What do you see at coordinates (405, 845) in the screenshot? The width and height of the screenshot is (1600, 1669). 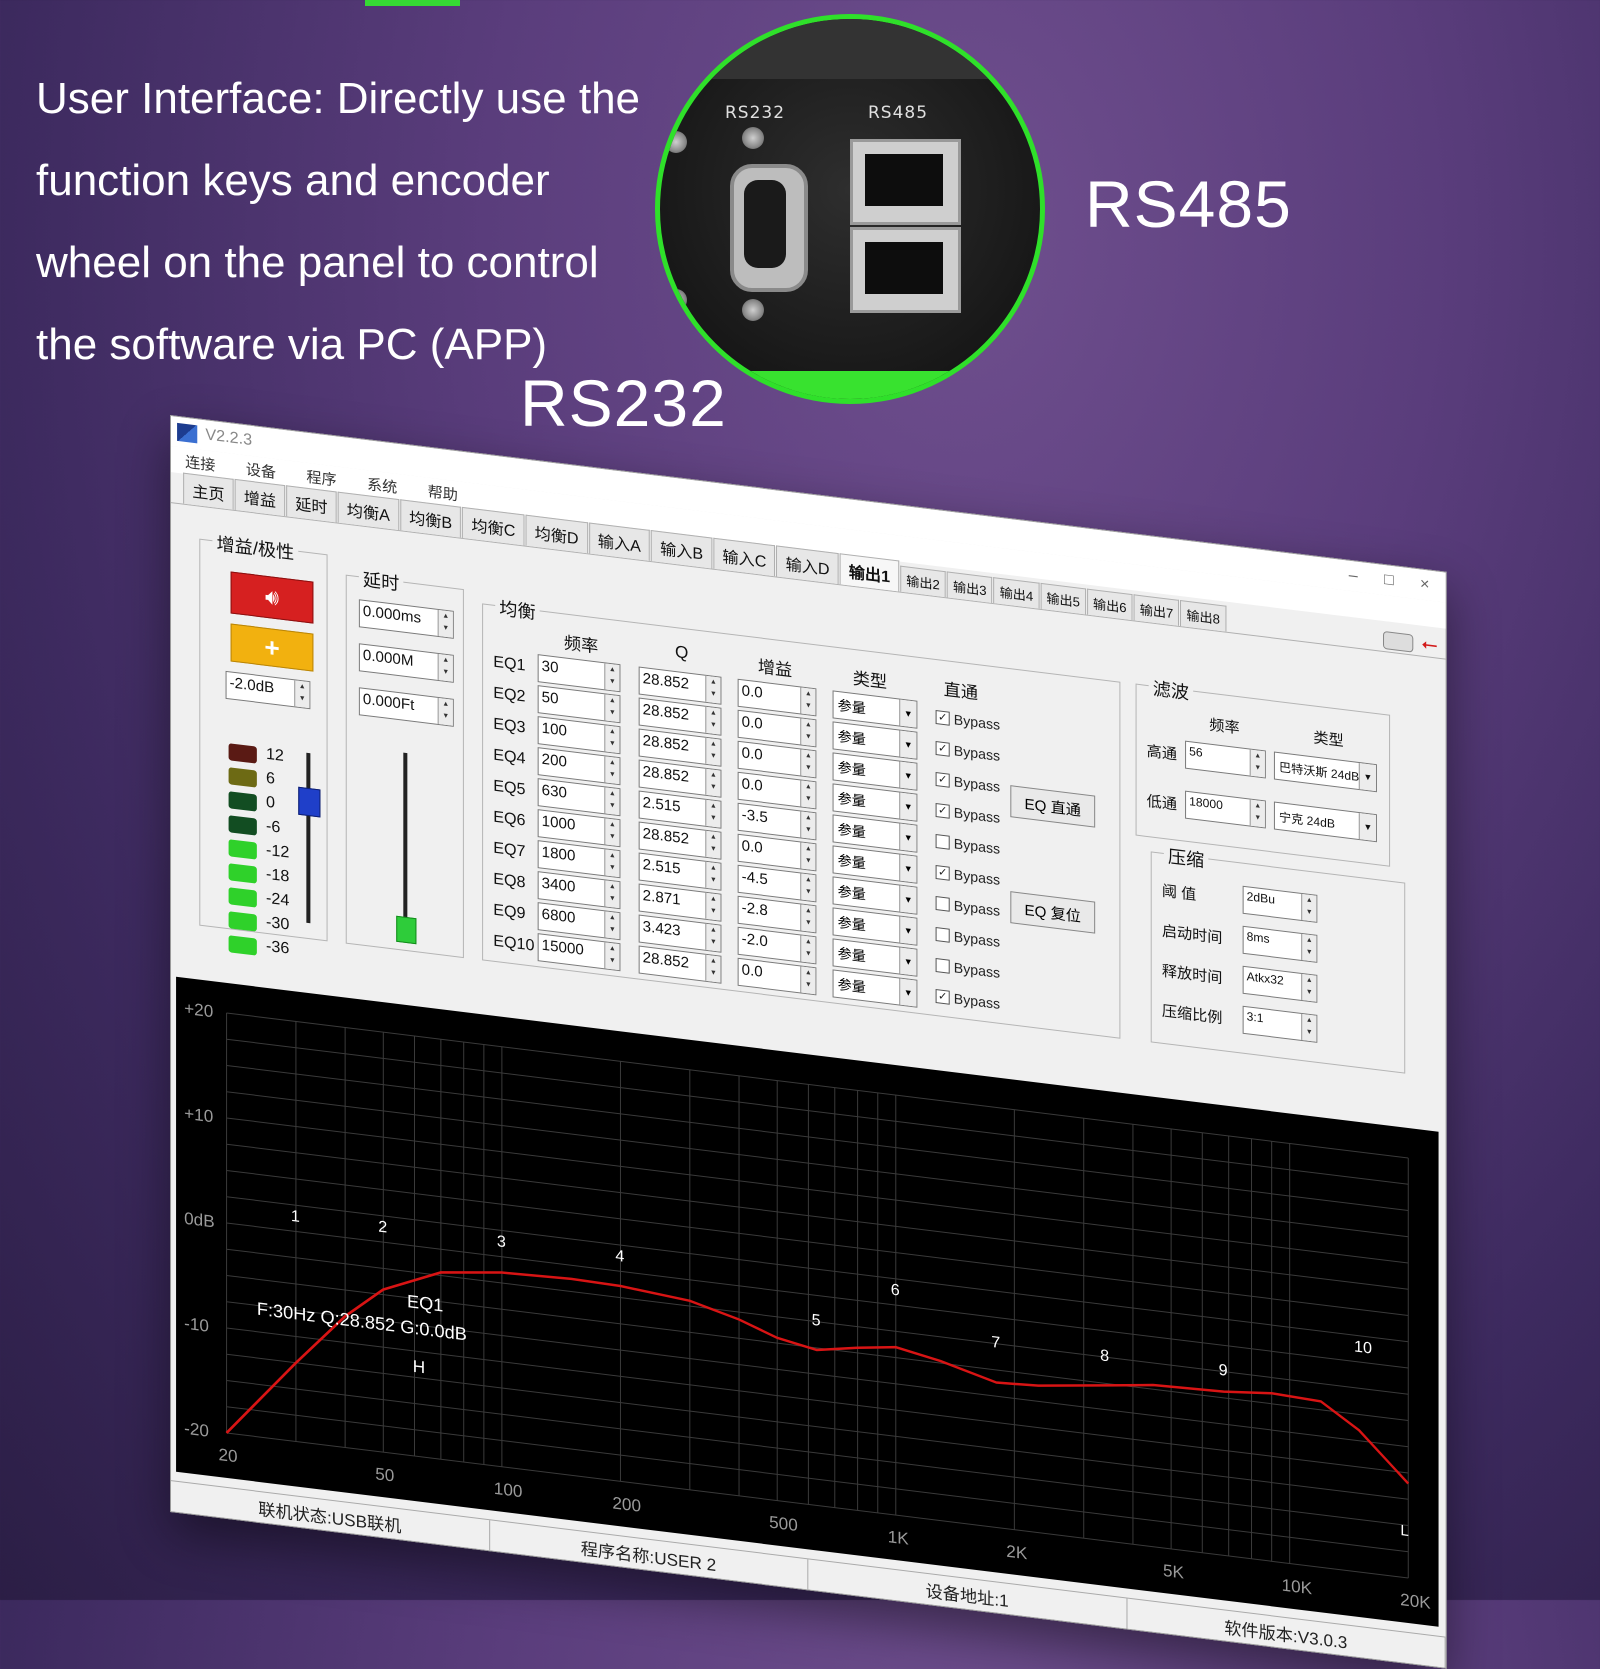 I see `delay-fader-track` at bounding box center [405, 845].